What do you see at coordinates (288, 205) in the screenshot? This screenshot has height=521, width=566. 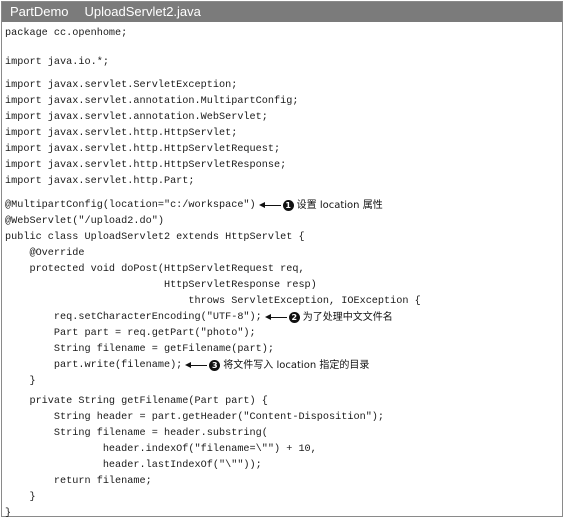 I see `marker-badge: 1` at bounding box center [288, 205].